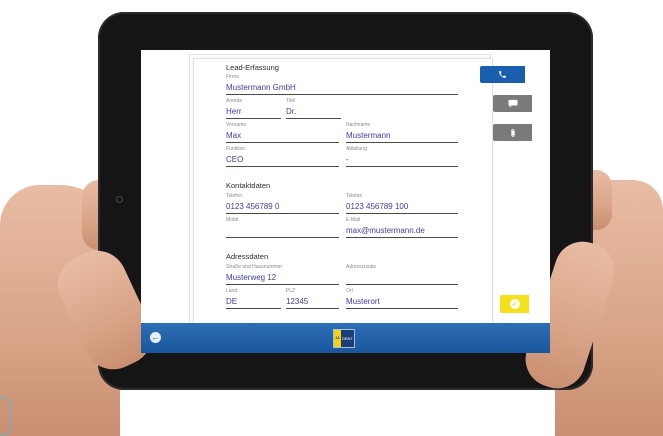 The height and width of the screenshot is (436, 663). What do you see at coordinates (342, 94) in the screenshot?
I see `firma-underline` at bounding box center [342, 94].